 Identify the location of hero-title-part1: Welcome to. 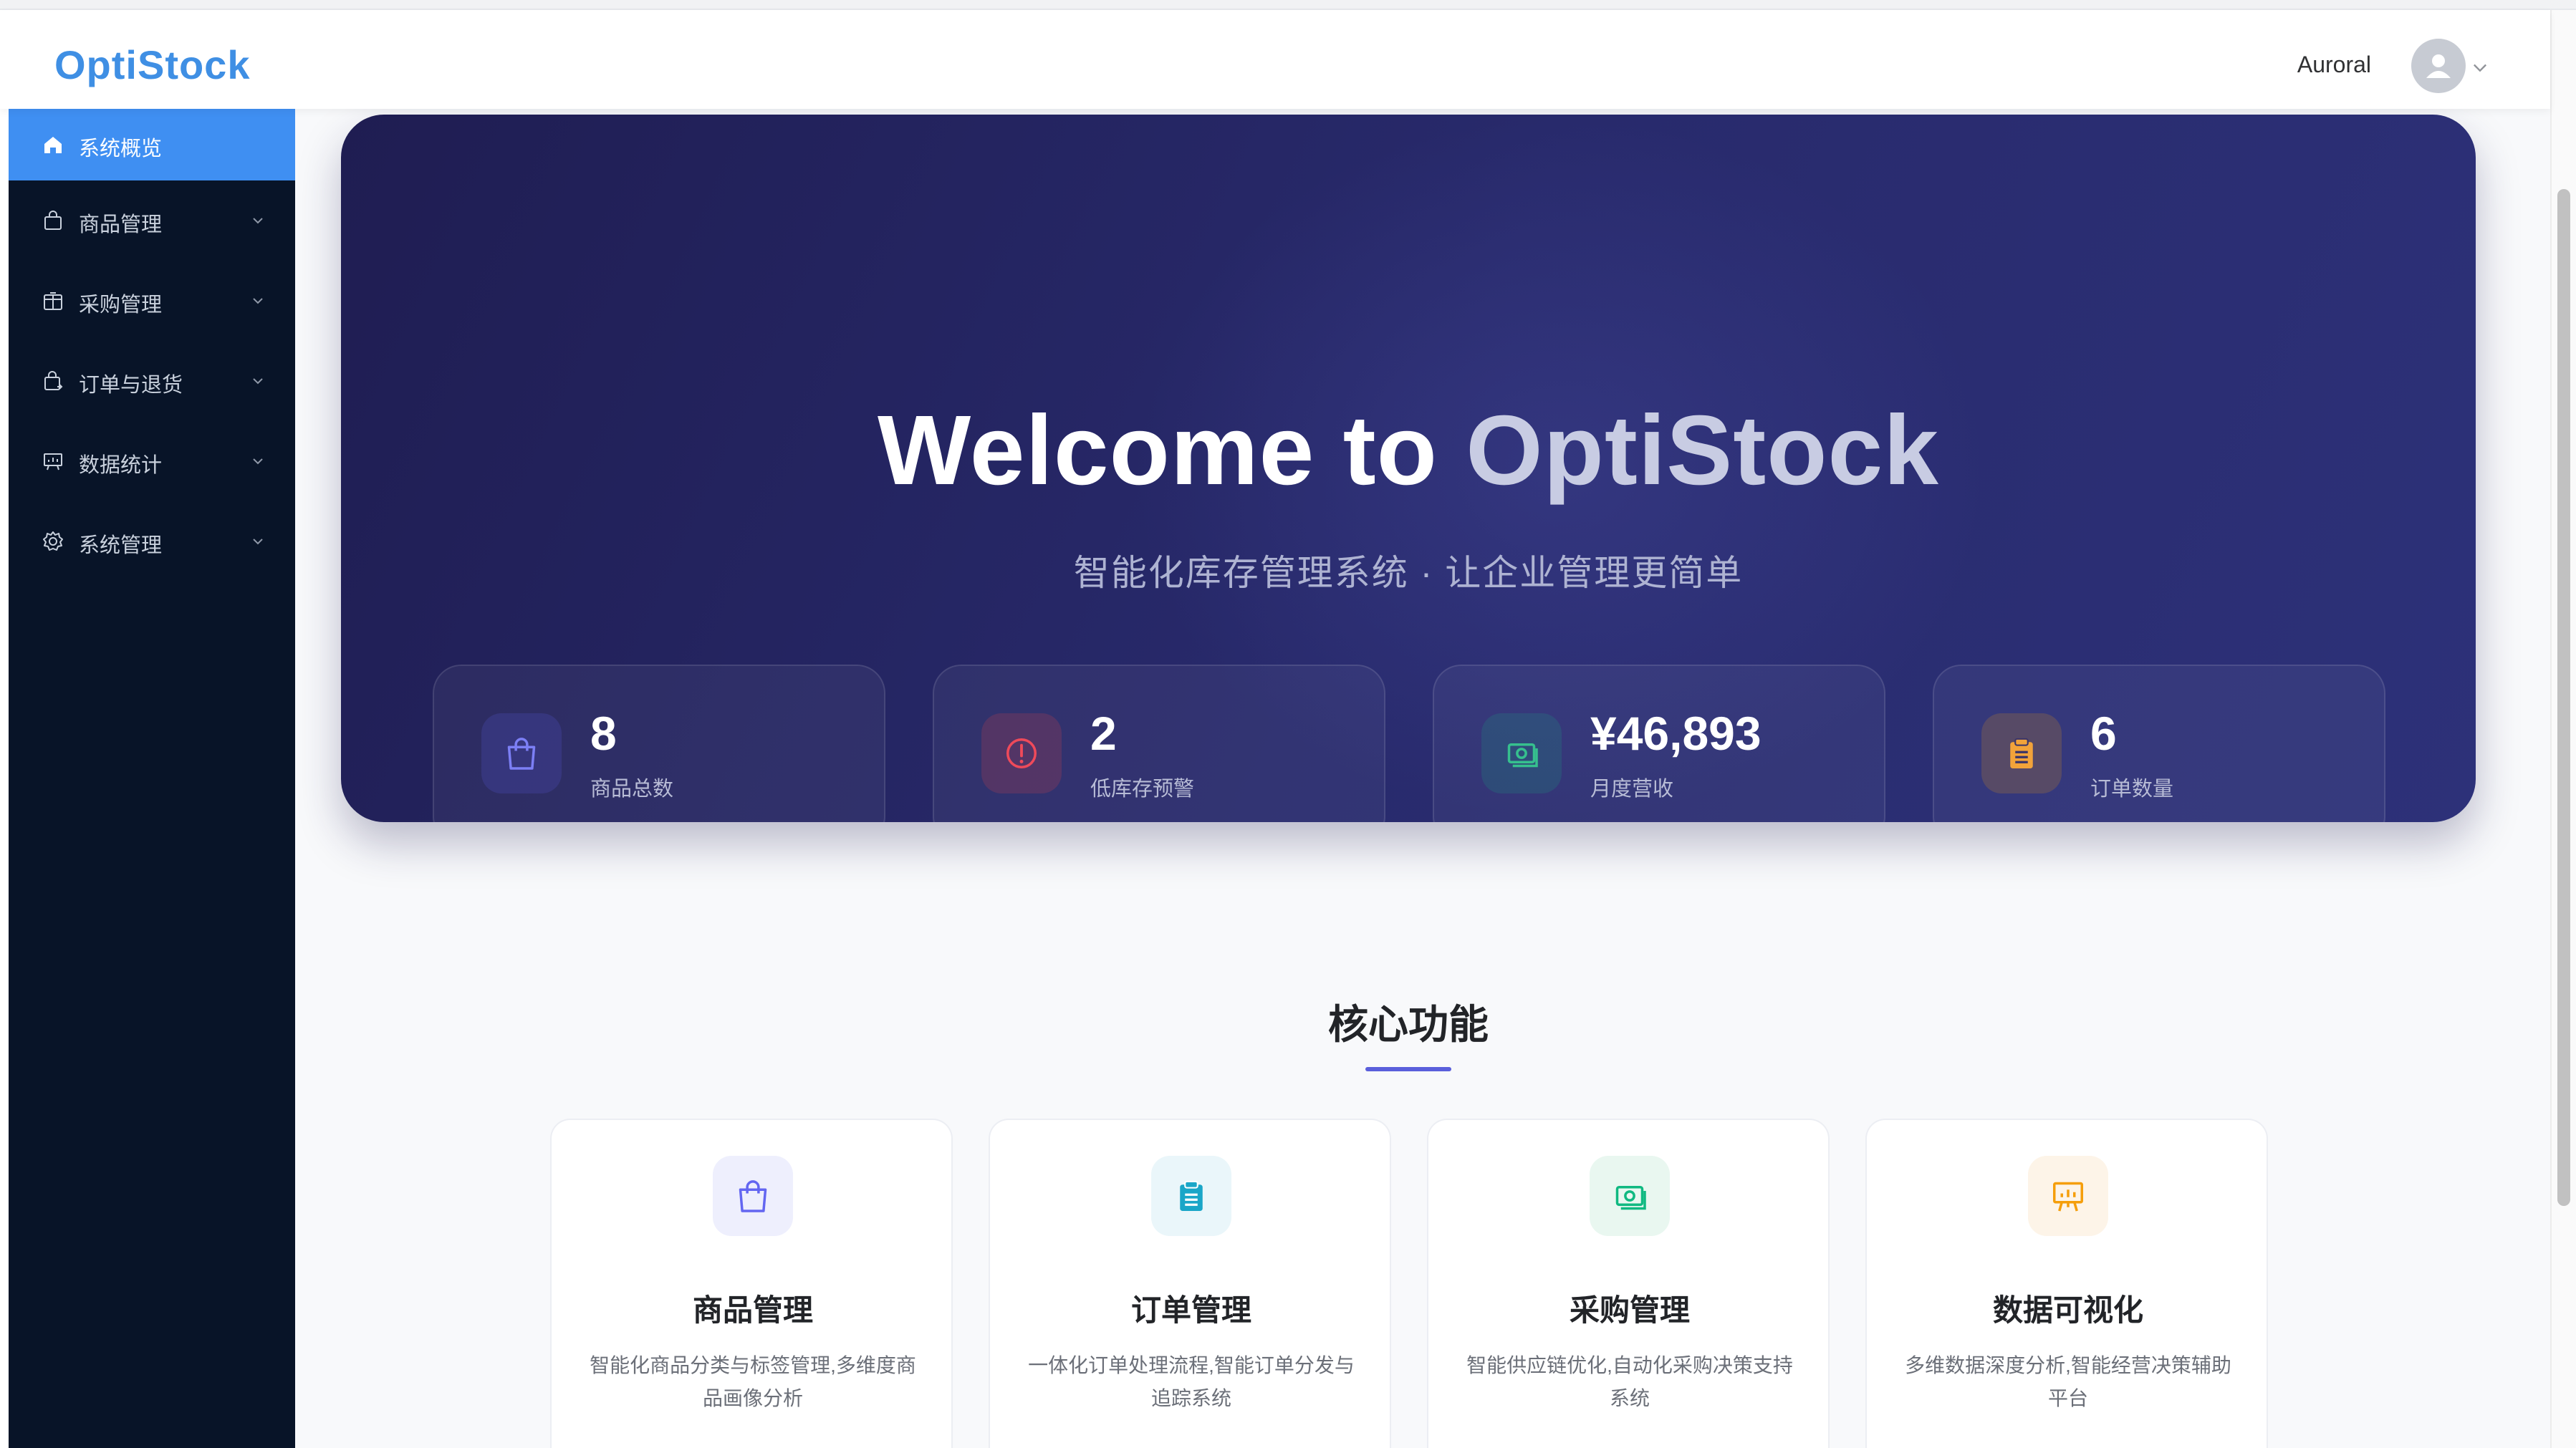
(1171, 451).